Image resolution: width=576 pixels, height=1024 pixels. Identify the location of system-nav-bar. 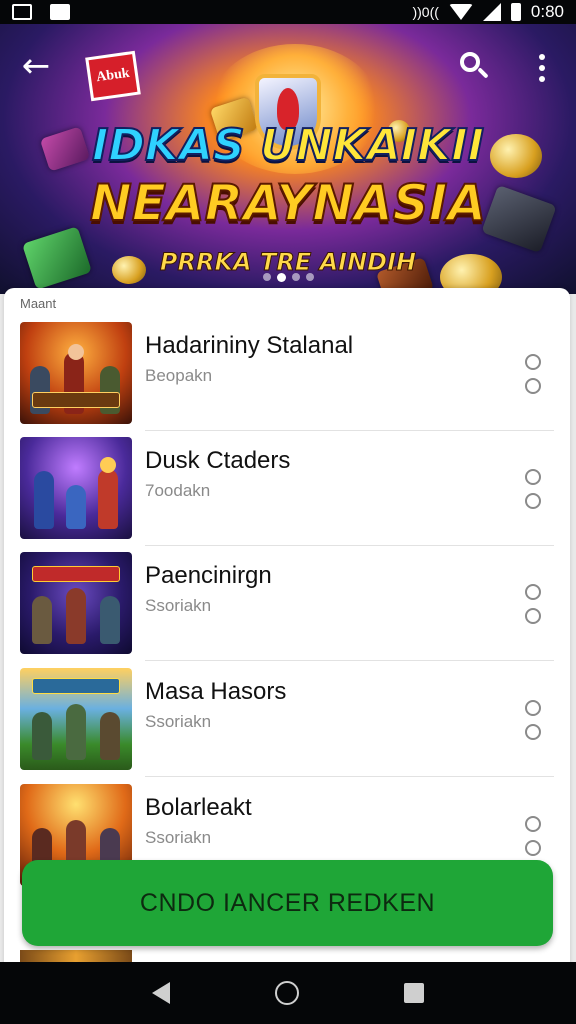
(288, 993).